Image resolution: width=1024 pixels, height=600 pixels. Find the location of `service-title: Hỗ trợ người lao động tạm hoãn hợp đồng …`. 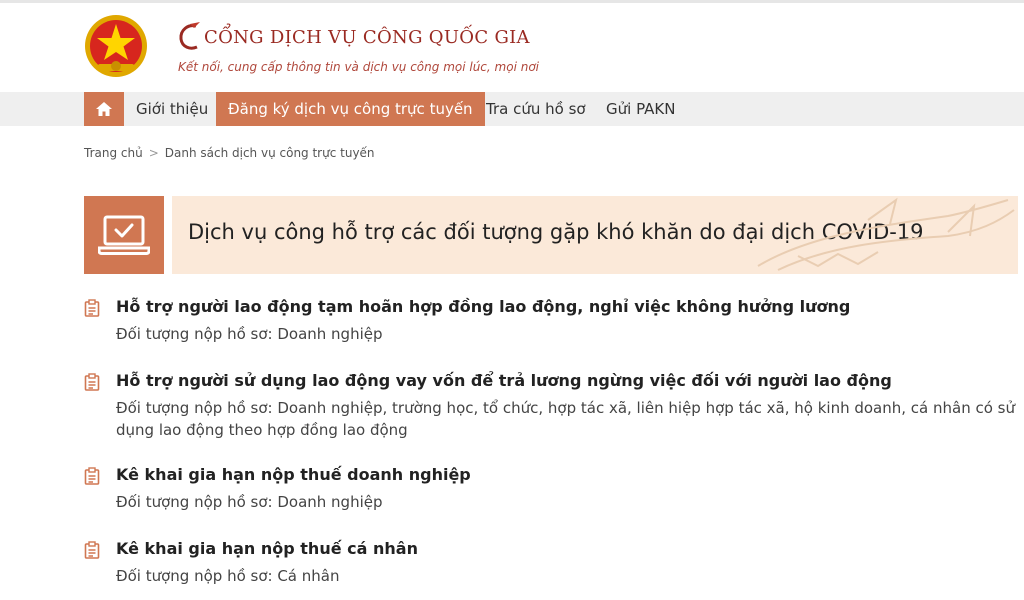

service-title: Hỗ trợ người lao động tạm hoãn hợp đồng … is located at coordinates (483, 306).